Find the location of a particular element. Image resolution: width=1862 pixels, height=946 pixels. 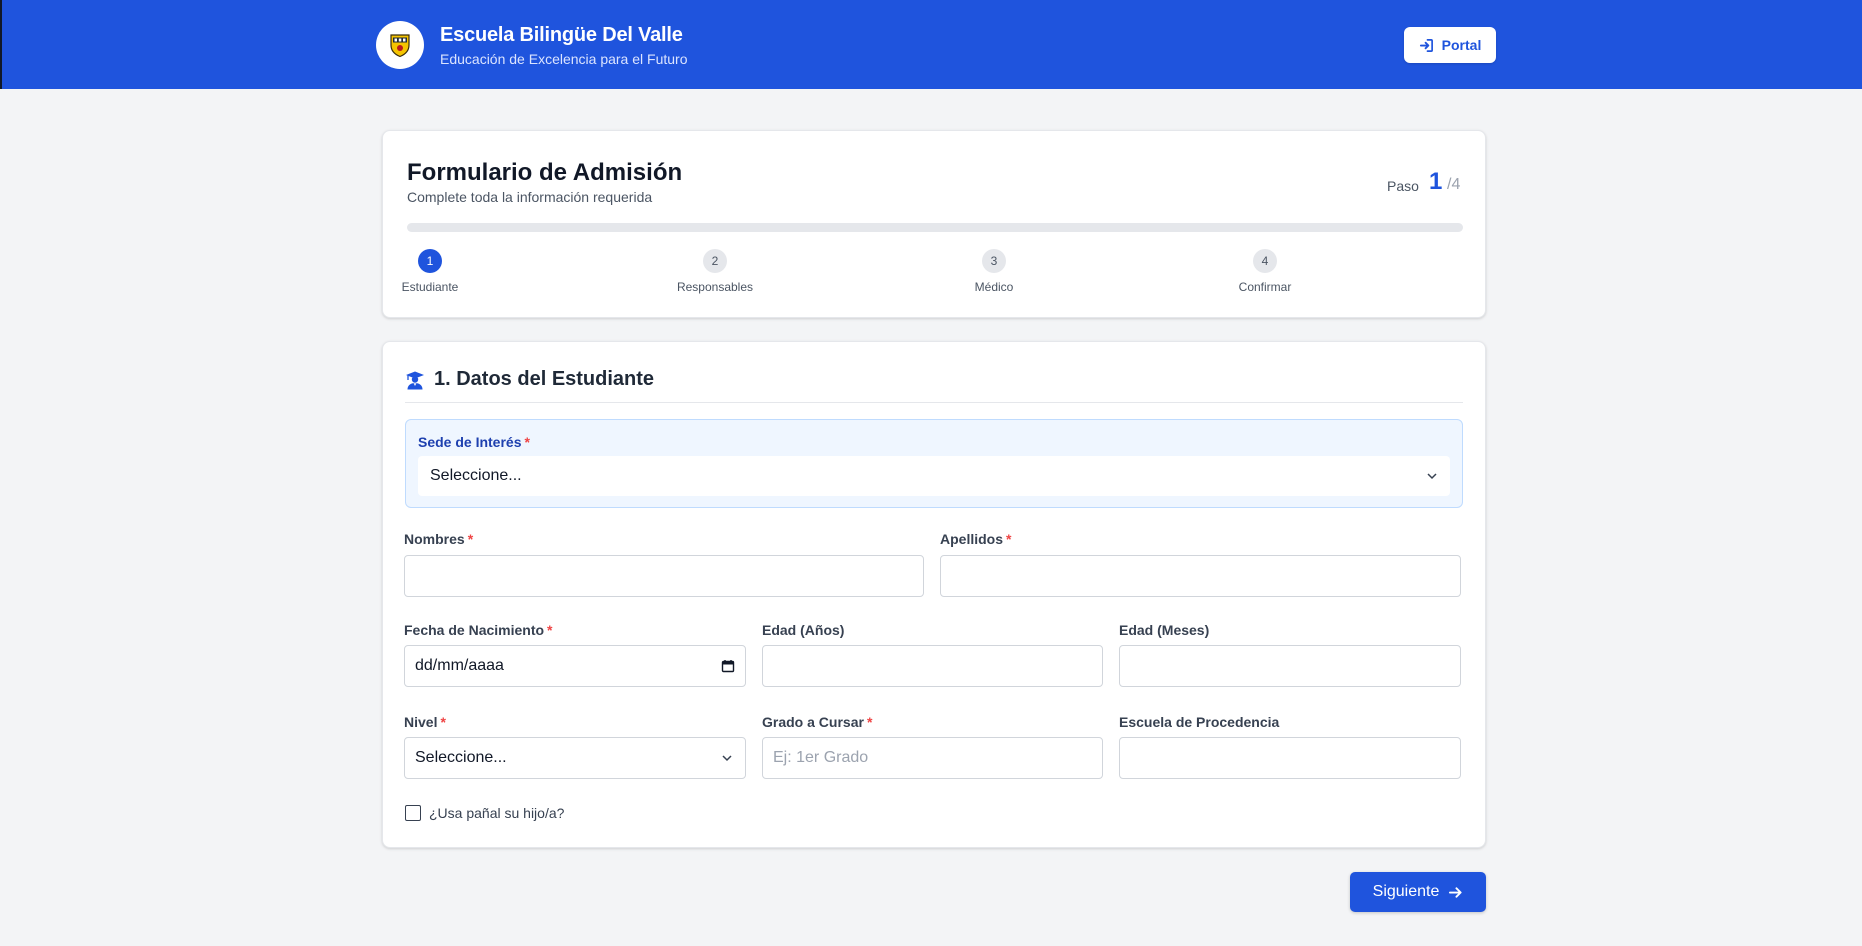

nombres-input is located at coordinates (664, 576).